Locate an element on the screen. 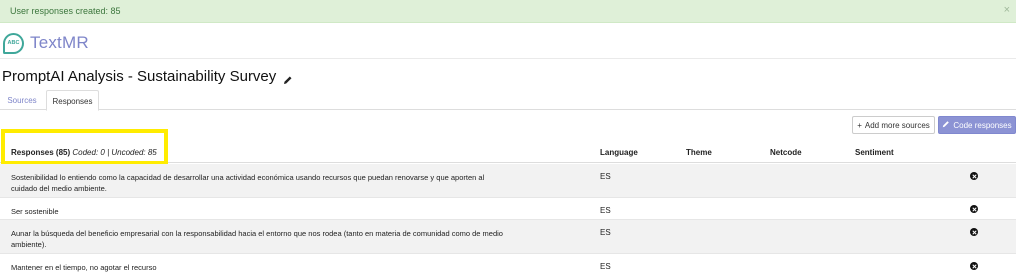  alert-close-icon: × is located at coordinates (1007, 10).